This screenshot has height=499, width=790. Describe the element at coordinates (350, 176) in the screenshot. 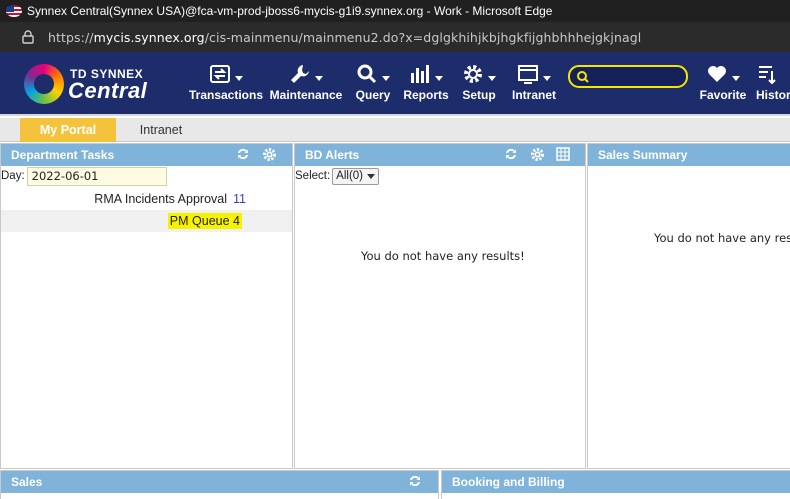

I see `select-value: All(0)` at that location.